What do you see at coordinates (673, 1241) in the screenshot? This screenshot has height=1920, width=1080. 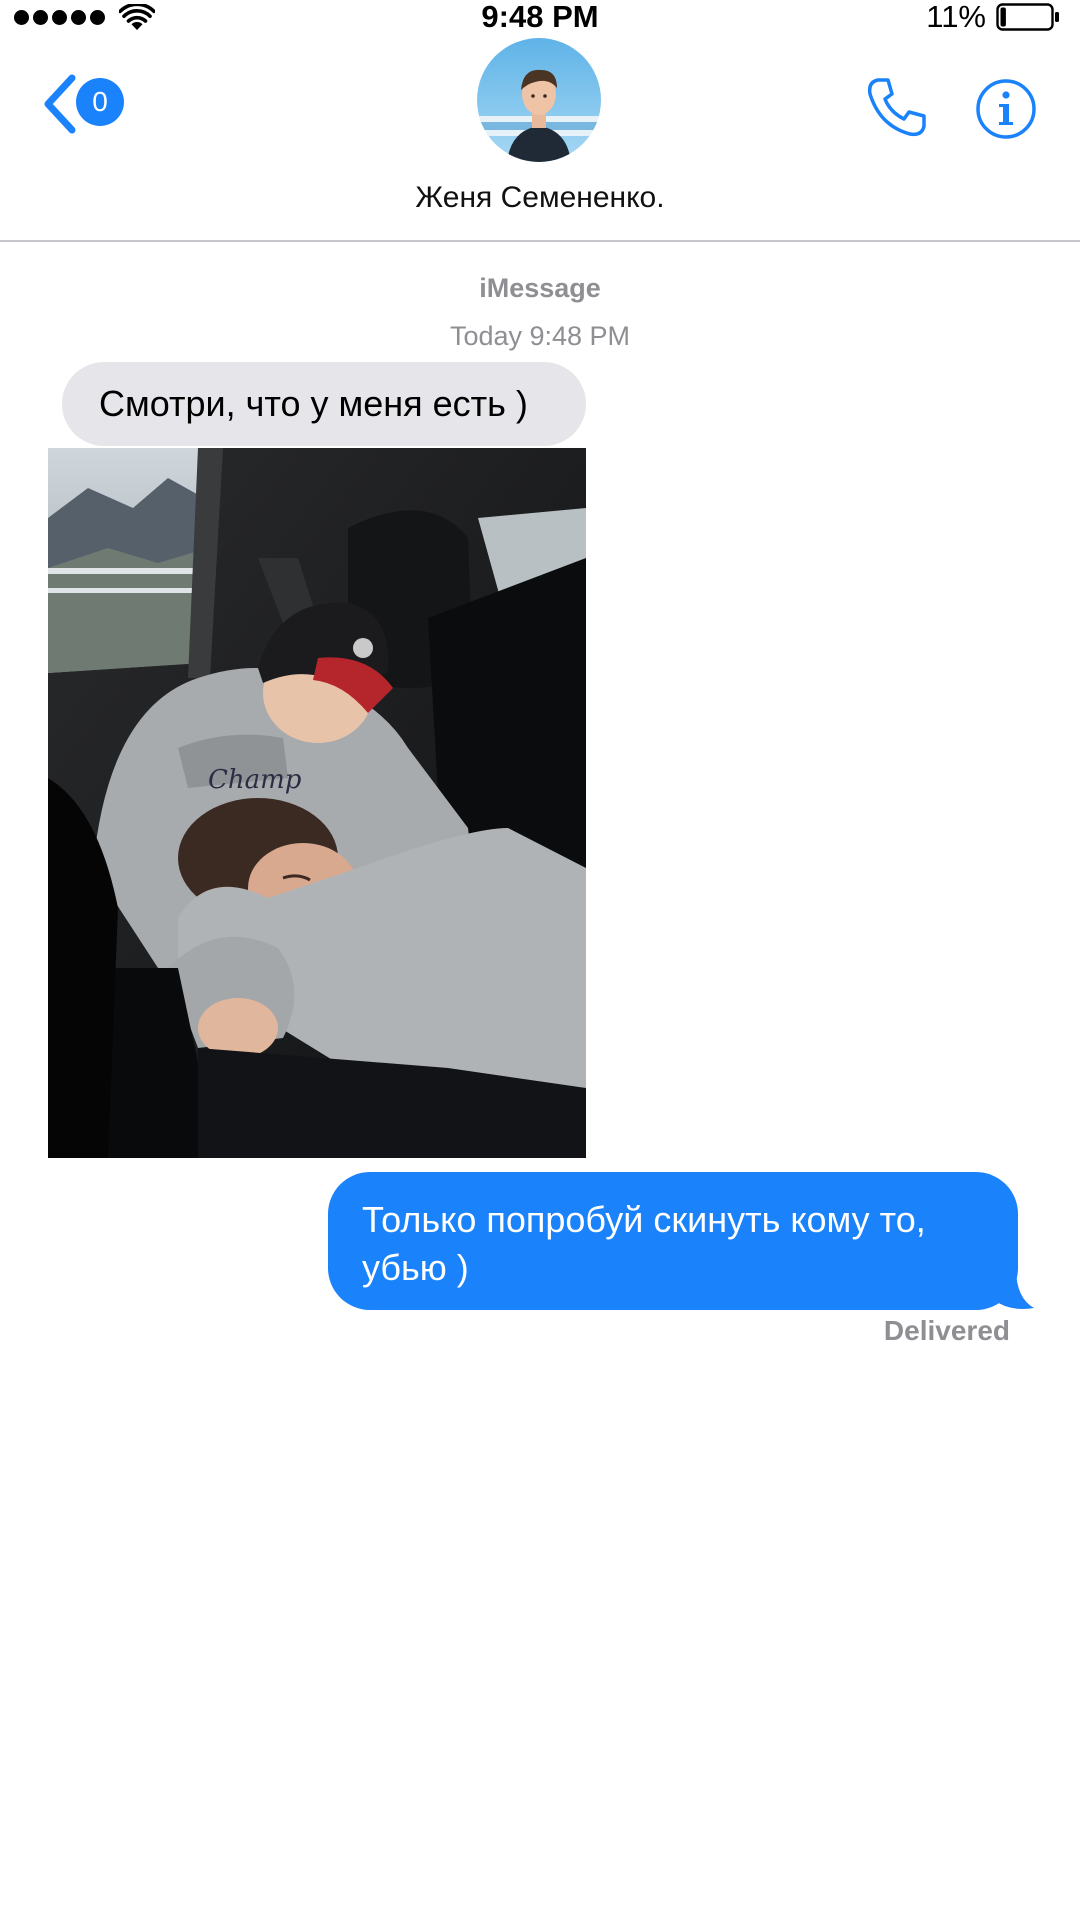 I see `outgoing-message-bubble: Только попробуй скинуть кому то, убью )` at bounding box center [673, 1241].